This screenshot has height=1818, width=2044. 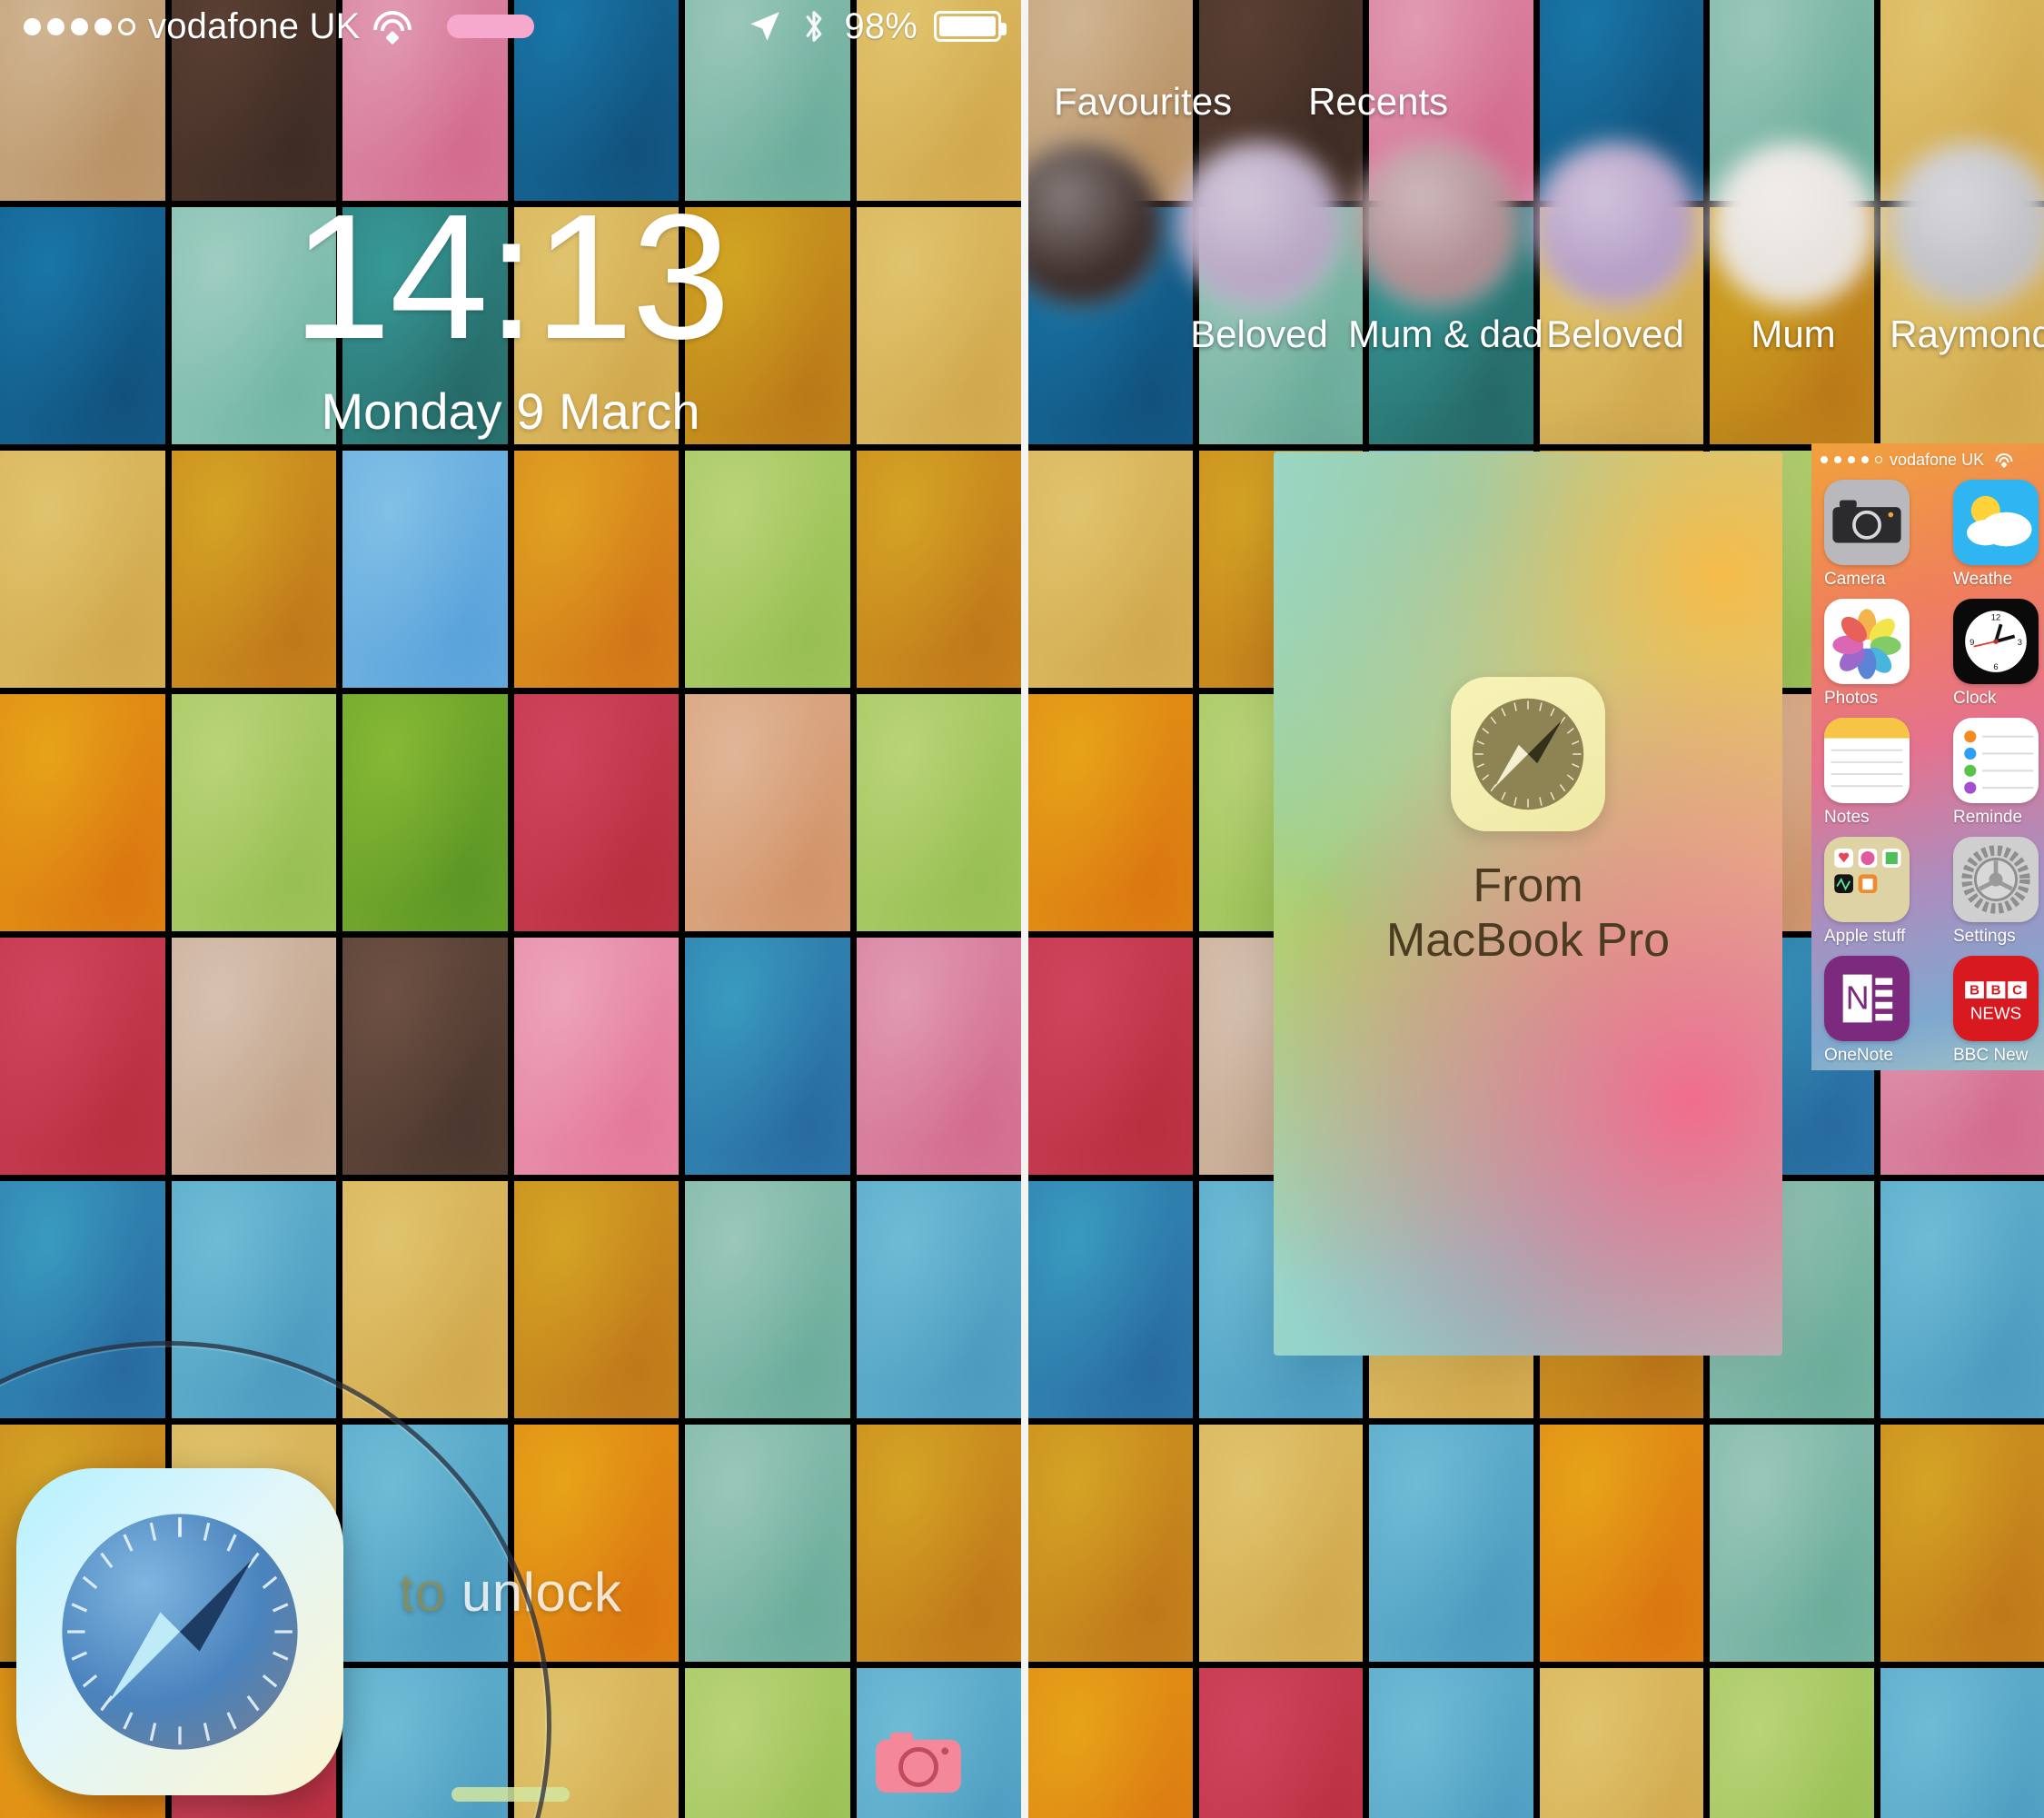 What do you see at coordinates (1991, 1055) in the screenshot?
I see `app-label: BBC New` at bounding box center [1991, 1055].